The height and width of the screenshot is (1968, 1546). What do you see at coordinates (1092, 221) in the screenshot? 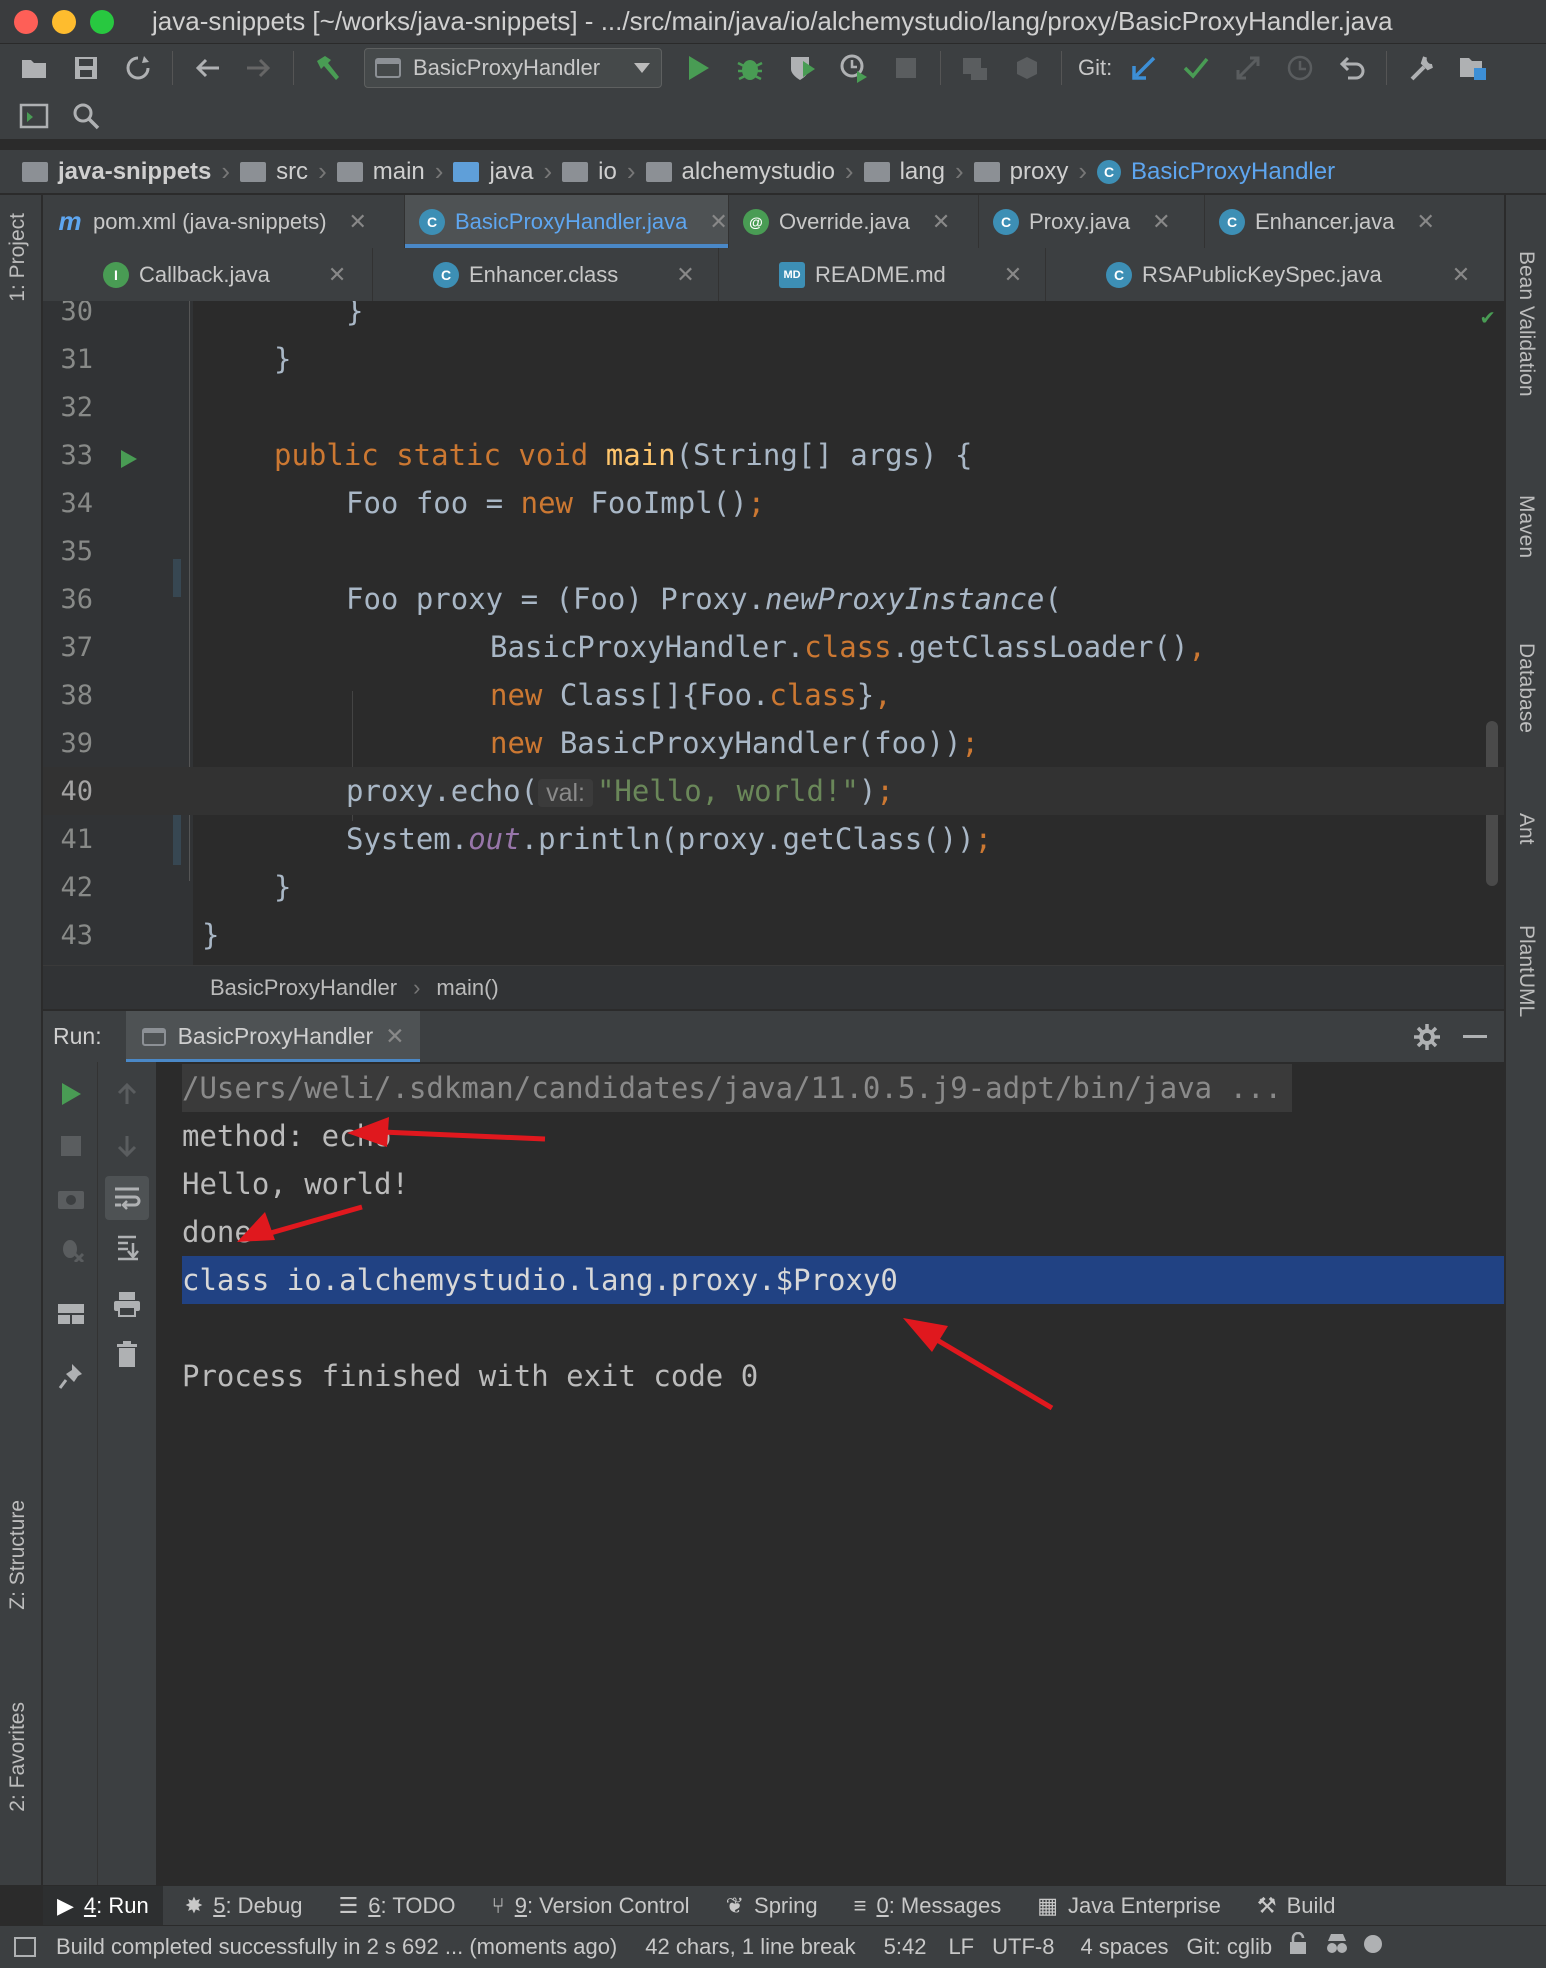
I see `tab-proxy: C Proxy.java ✕` at bounding box center [1092, 221].